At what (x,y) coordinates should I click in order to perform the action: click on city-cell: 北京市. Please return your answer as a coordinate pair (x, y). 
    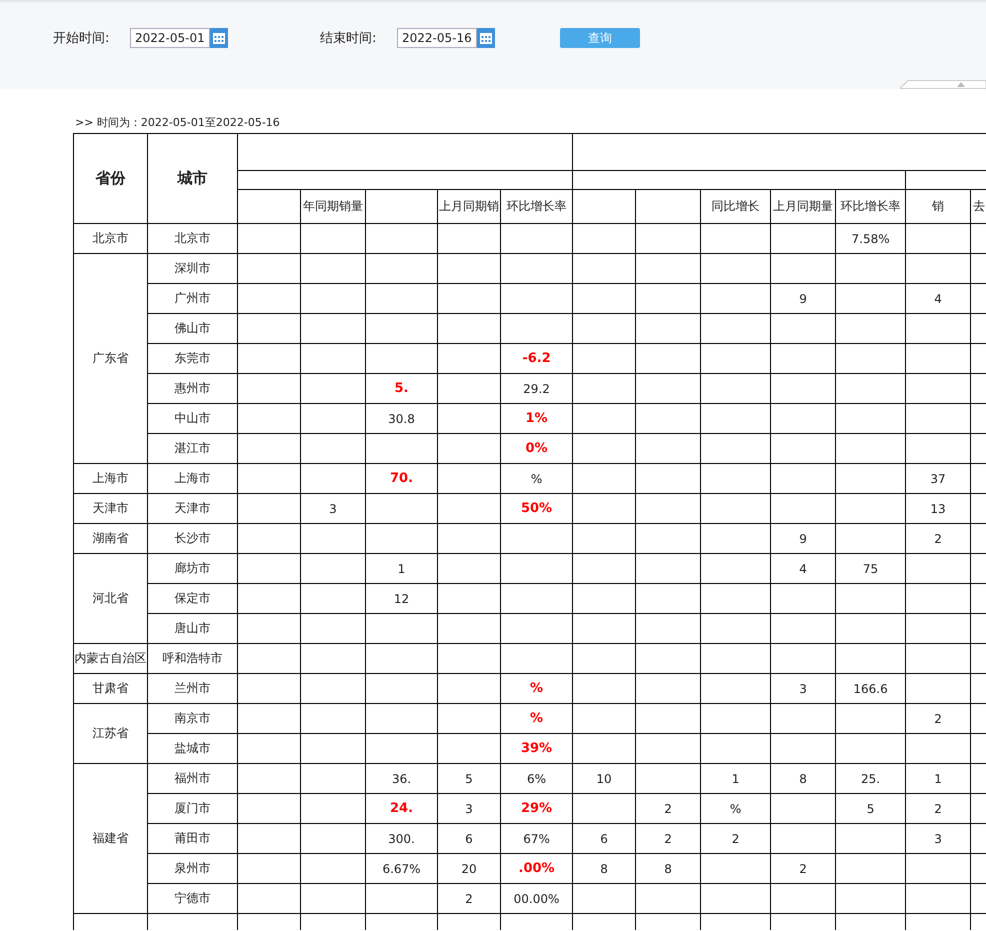
    Looking at the image, I should click on (193, 239).